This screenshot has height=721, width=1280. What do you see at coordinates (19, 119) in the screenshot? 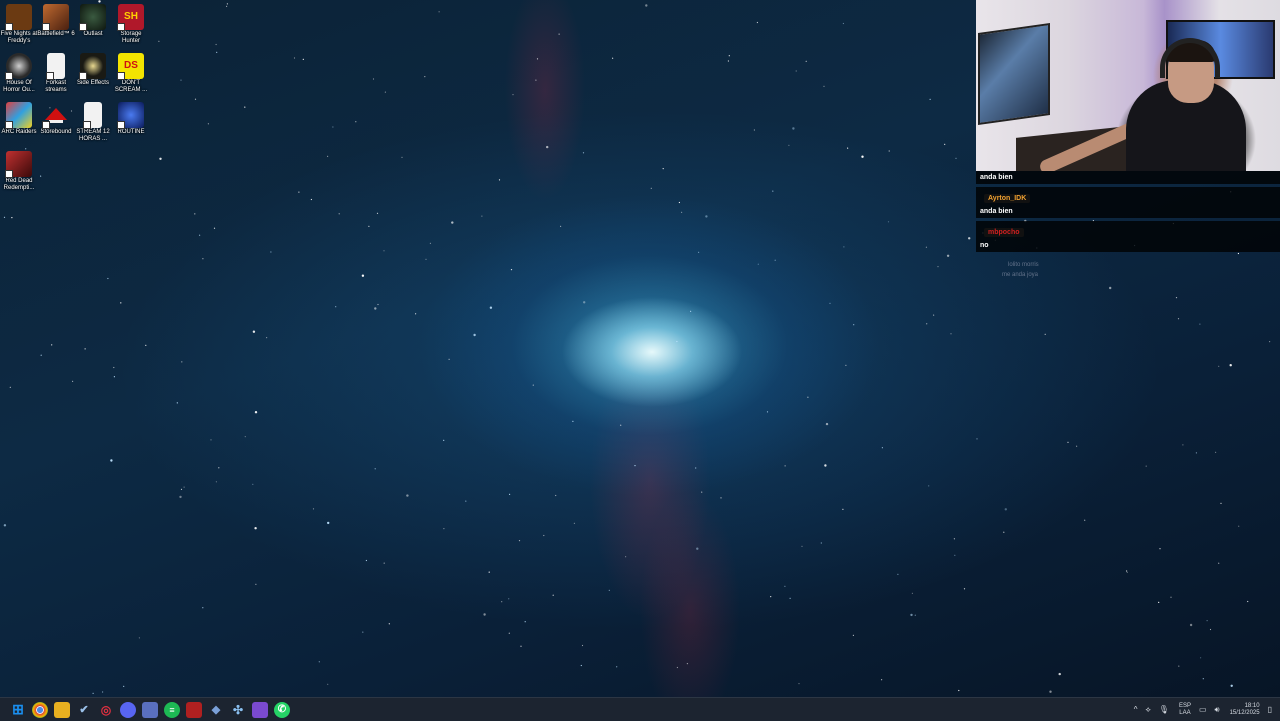
I see `desktop-icon-arc-raiders: ARC Raiders` at bounding box center [19, 119].